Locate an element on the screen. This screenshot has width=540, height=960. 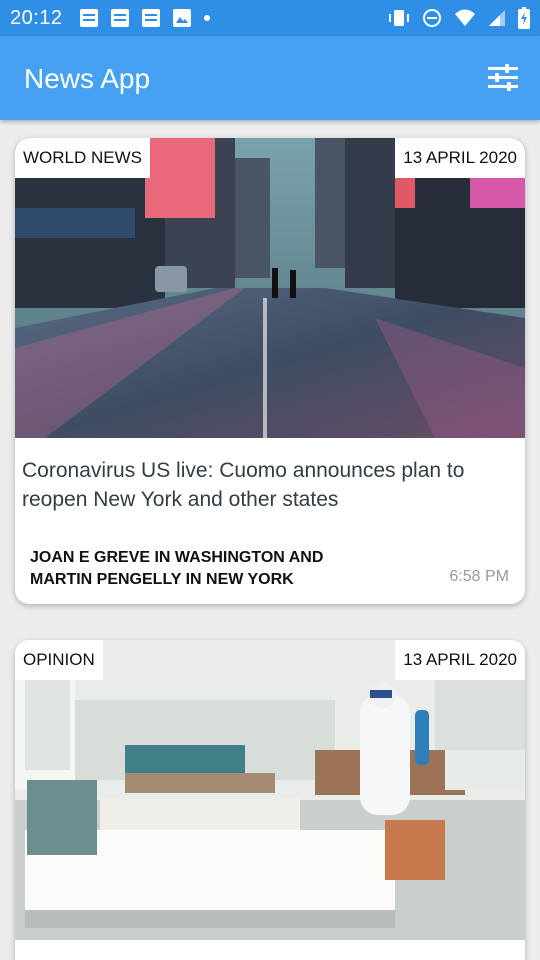
filter-button is located at coordinates (503, 78).